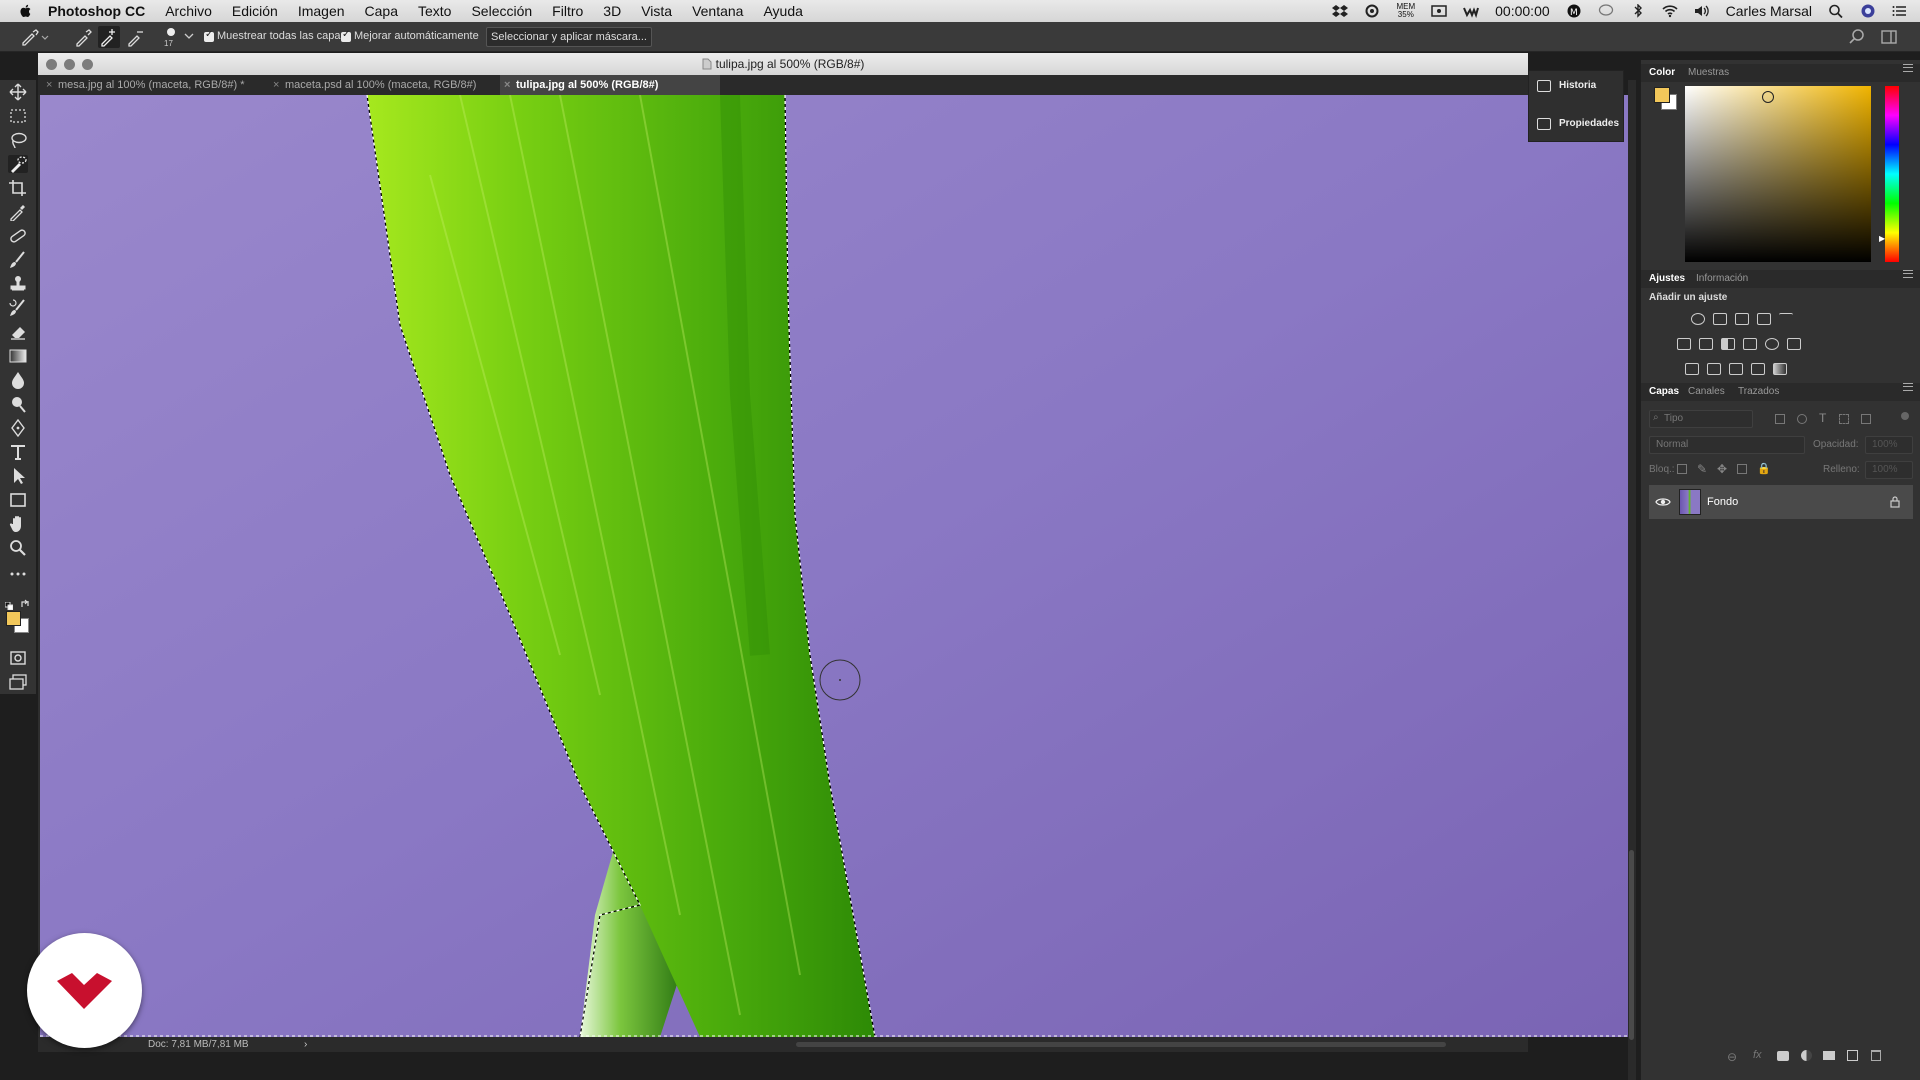 This screenshot has height=1080, width=1920. Describe the element at coordinates (1720, 319) in the screenshot. I see `levels-icon` at that location.